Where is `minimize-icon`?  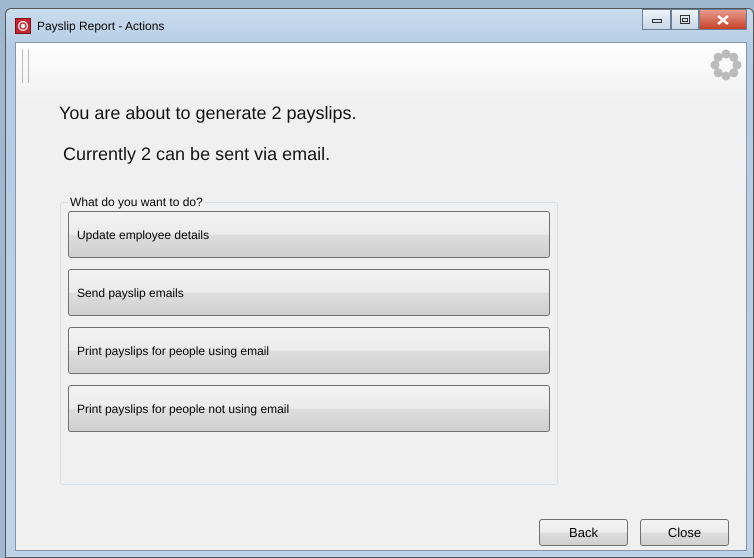
minimize-icon is located at coordinates (657, 19).